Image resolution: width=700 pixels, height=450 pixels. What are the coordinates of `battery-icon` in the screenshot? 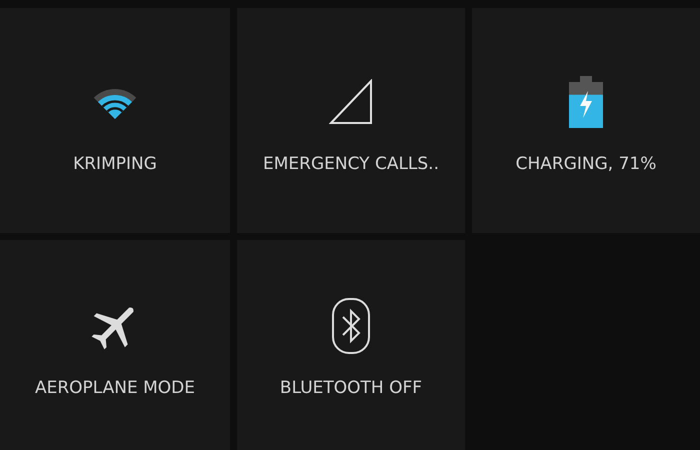 It's located at (586, 102).